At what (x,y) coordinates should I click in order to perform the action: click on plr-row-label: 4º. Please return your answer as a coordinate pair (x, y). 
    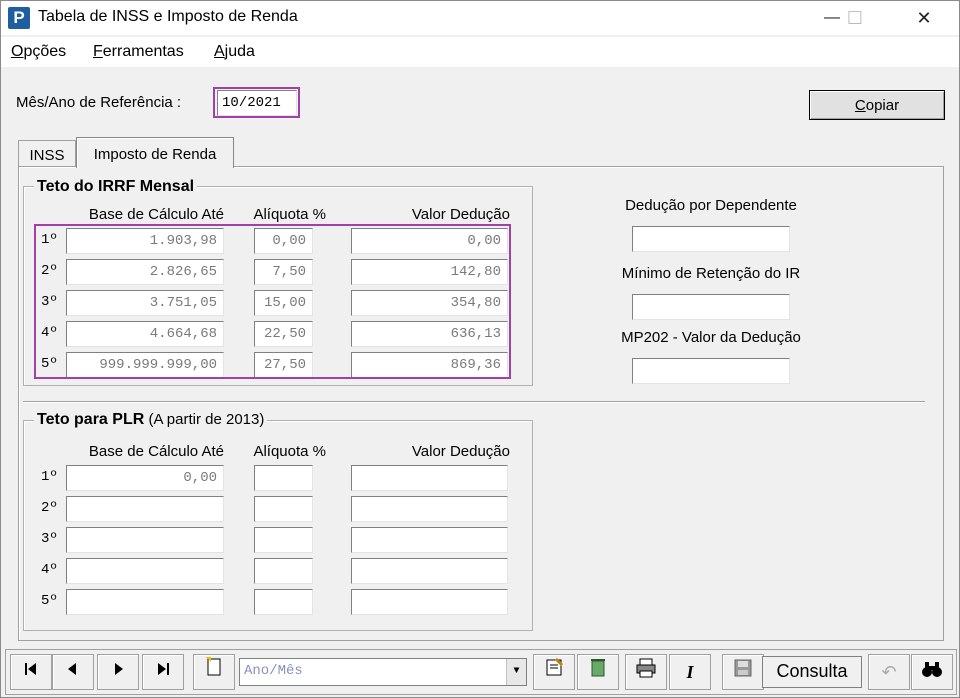
    Looking at the image, I should click on (49, 570).